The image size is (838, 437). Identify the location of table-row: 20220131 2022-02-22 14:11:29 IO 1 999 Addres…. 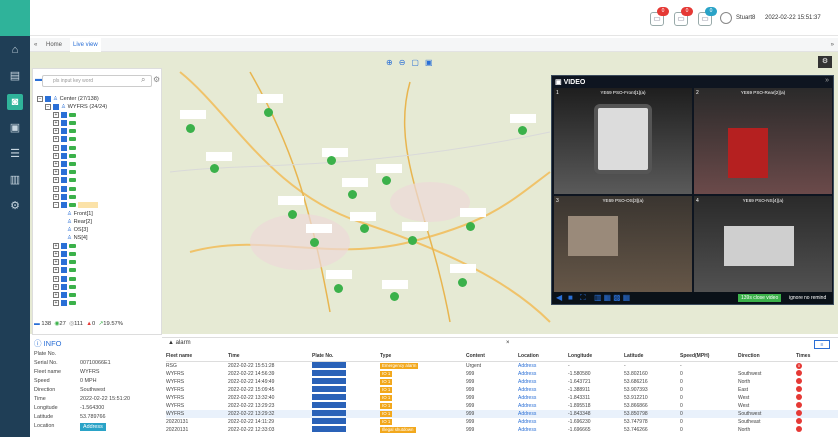
(502, 421).